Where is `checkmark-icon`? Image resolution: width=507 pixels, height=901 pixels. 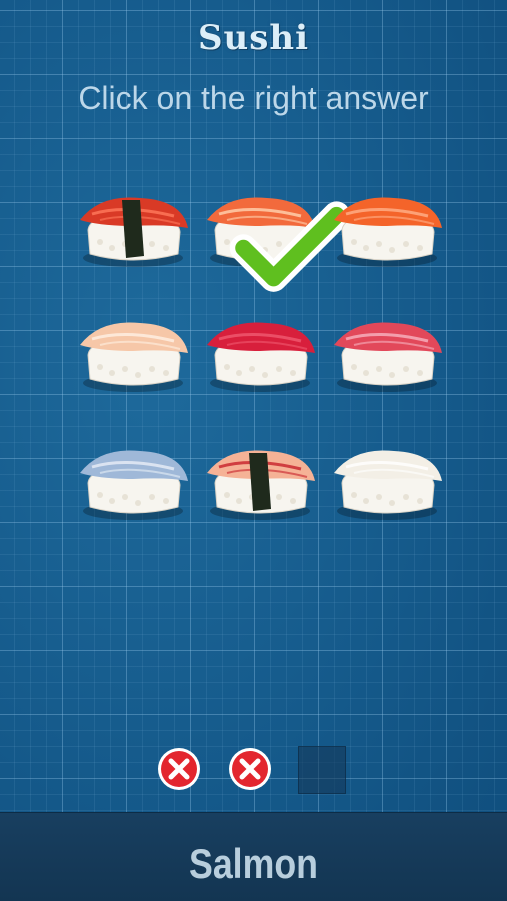
checkmark-icon is located at coordinates (289, 245).